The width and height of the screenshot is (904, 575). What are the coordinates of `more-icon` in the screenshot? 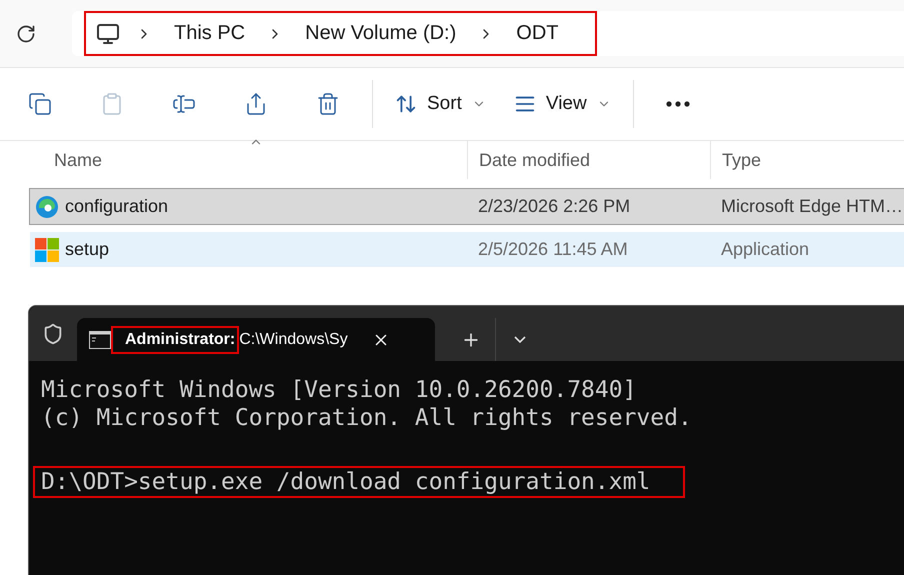 It's located at (678, 104).